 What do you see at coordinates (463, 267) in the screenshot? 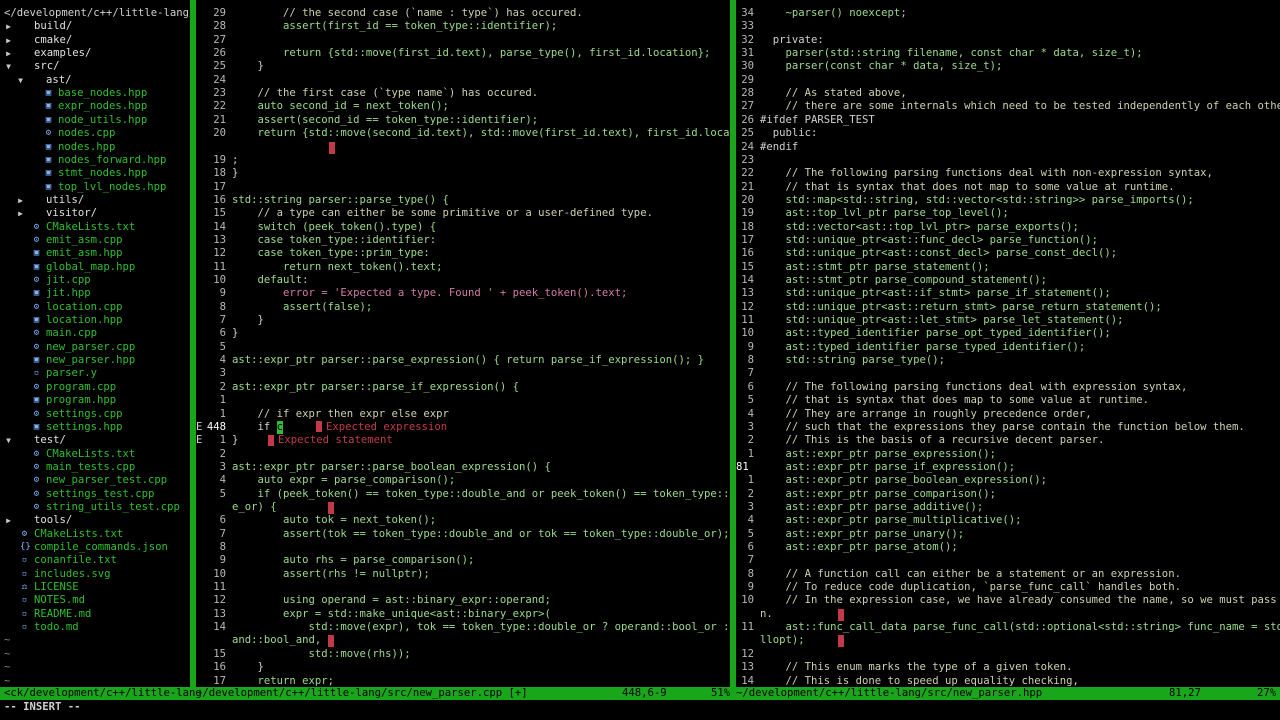
I see `code-line: 11 return next_token().text;` at bounding box center [463, 267].